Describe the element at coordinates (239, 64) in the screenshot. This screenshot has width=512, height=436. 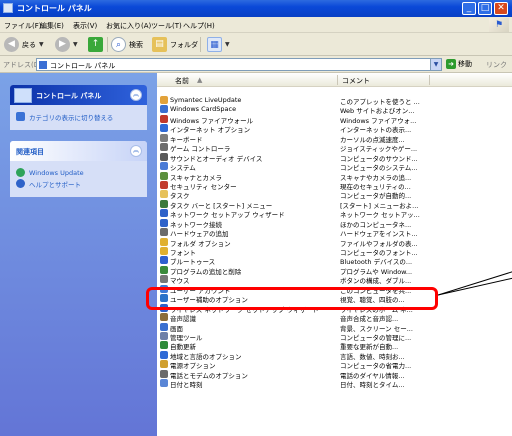
I see `address-input: コントロール パネル ▼` at that location.